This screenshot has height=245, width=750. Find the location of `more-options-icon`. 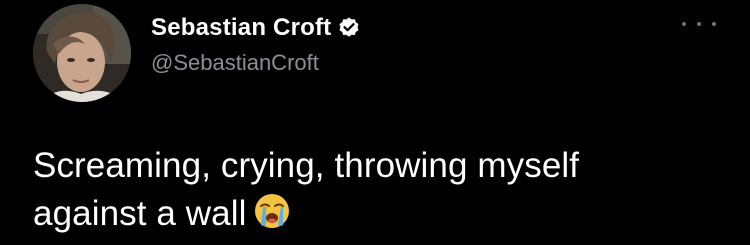

more-options-icon is located at coordinates (699, 24).